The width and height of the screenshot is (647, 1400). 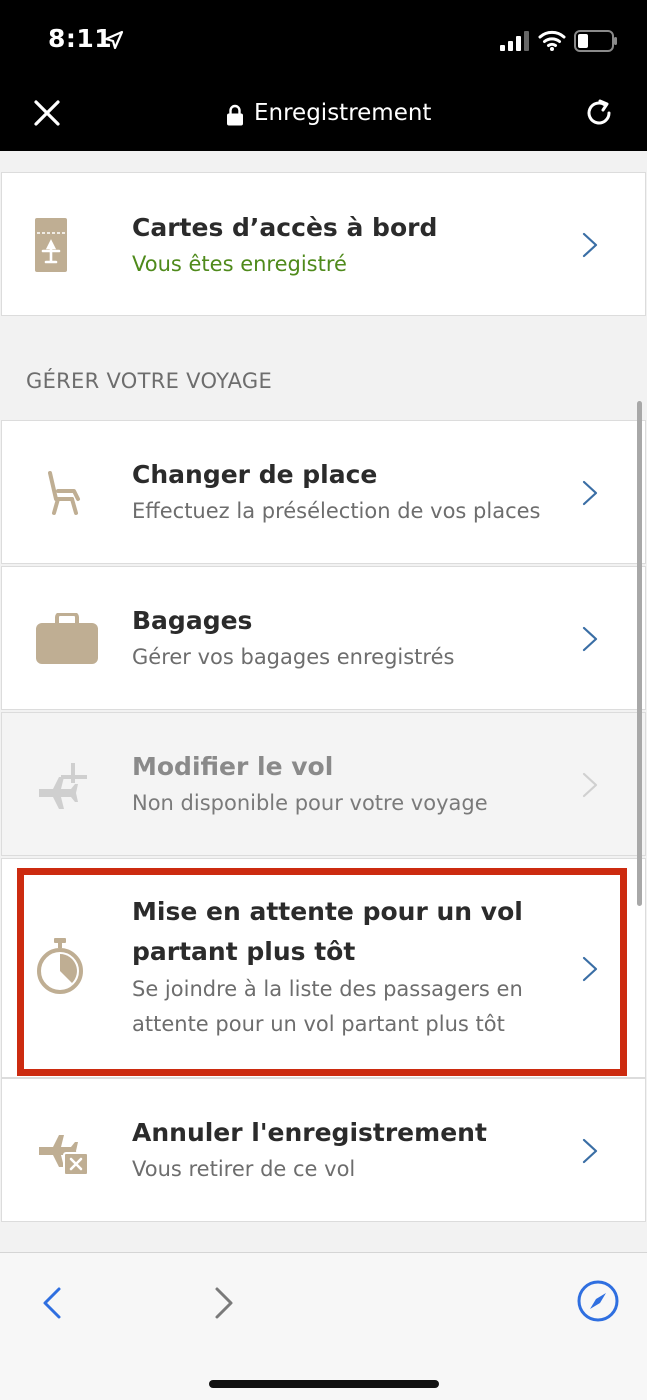 What do you see at coordinates (255, 474) in the screenshot?
I see `item-title: Changer de place` at bounding box center [255, 474].